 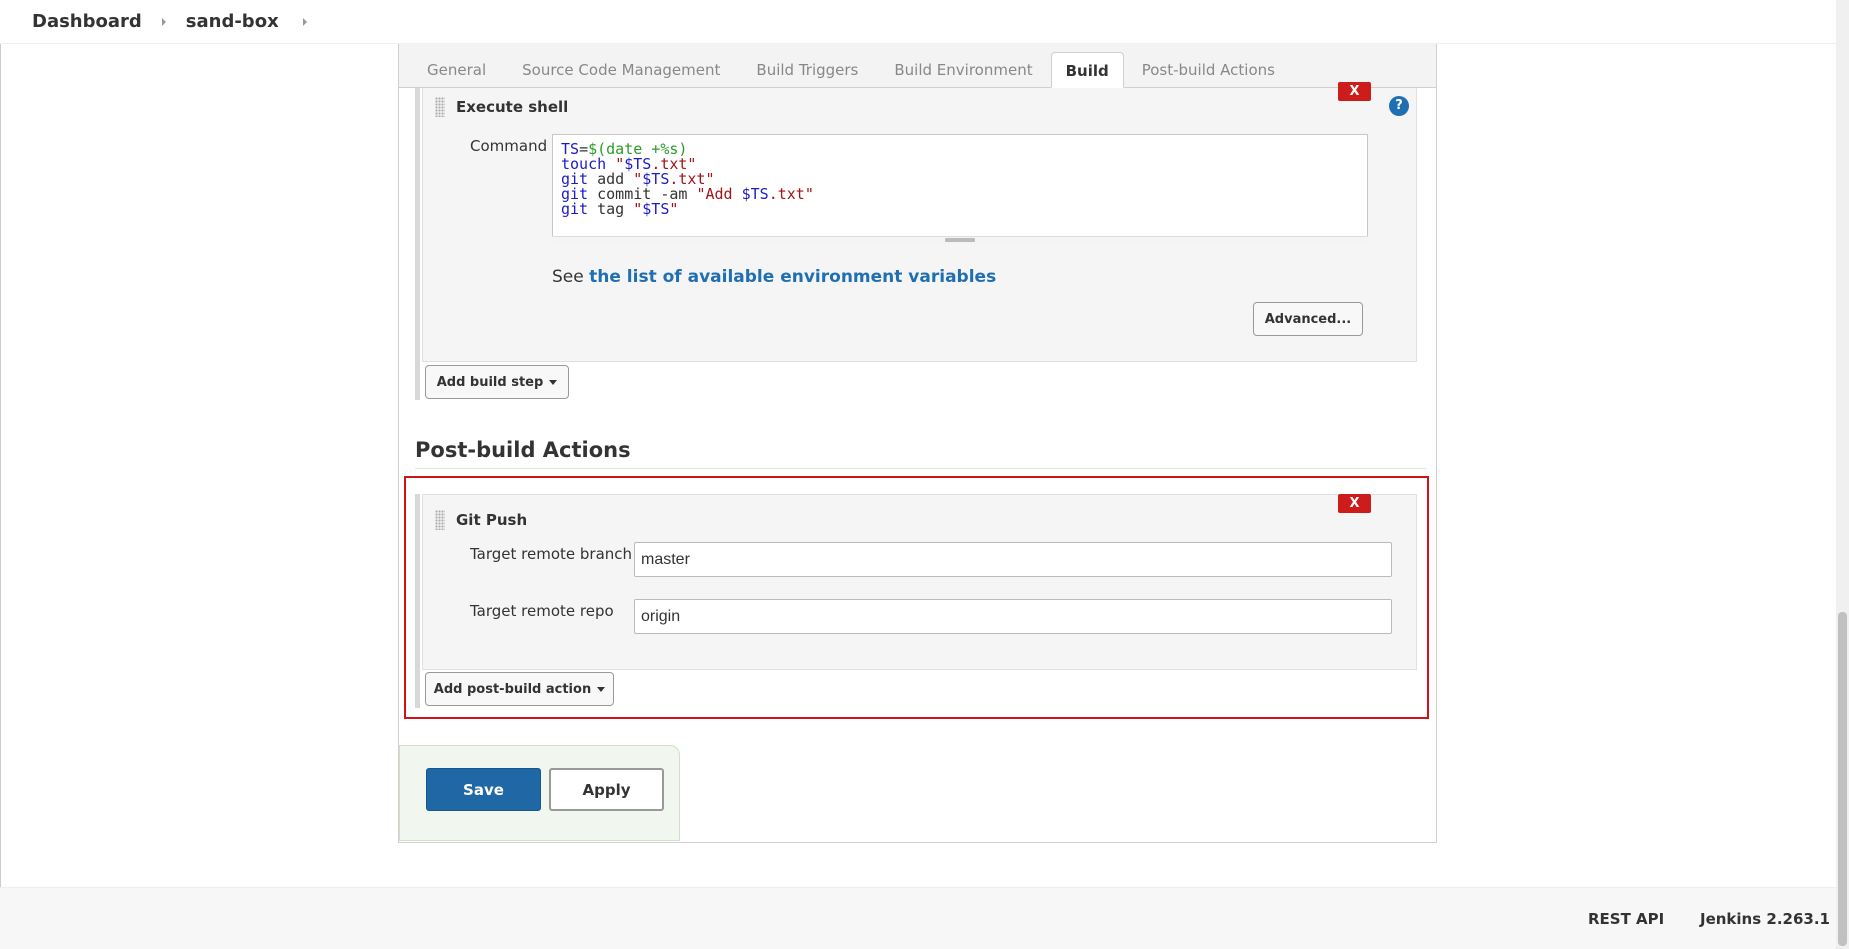 I want to click on rest-api-link: REST API, so click(x=1626, y=919).